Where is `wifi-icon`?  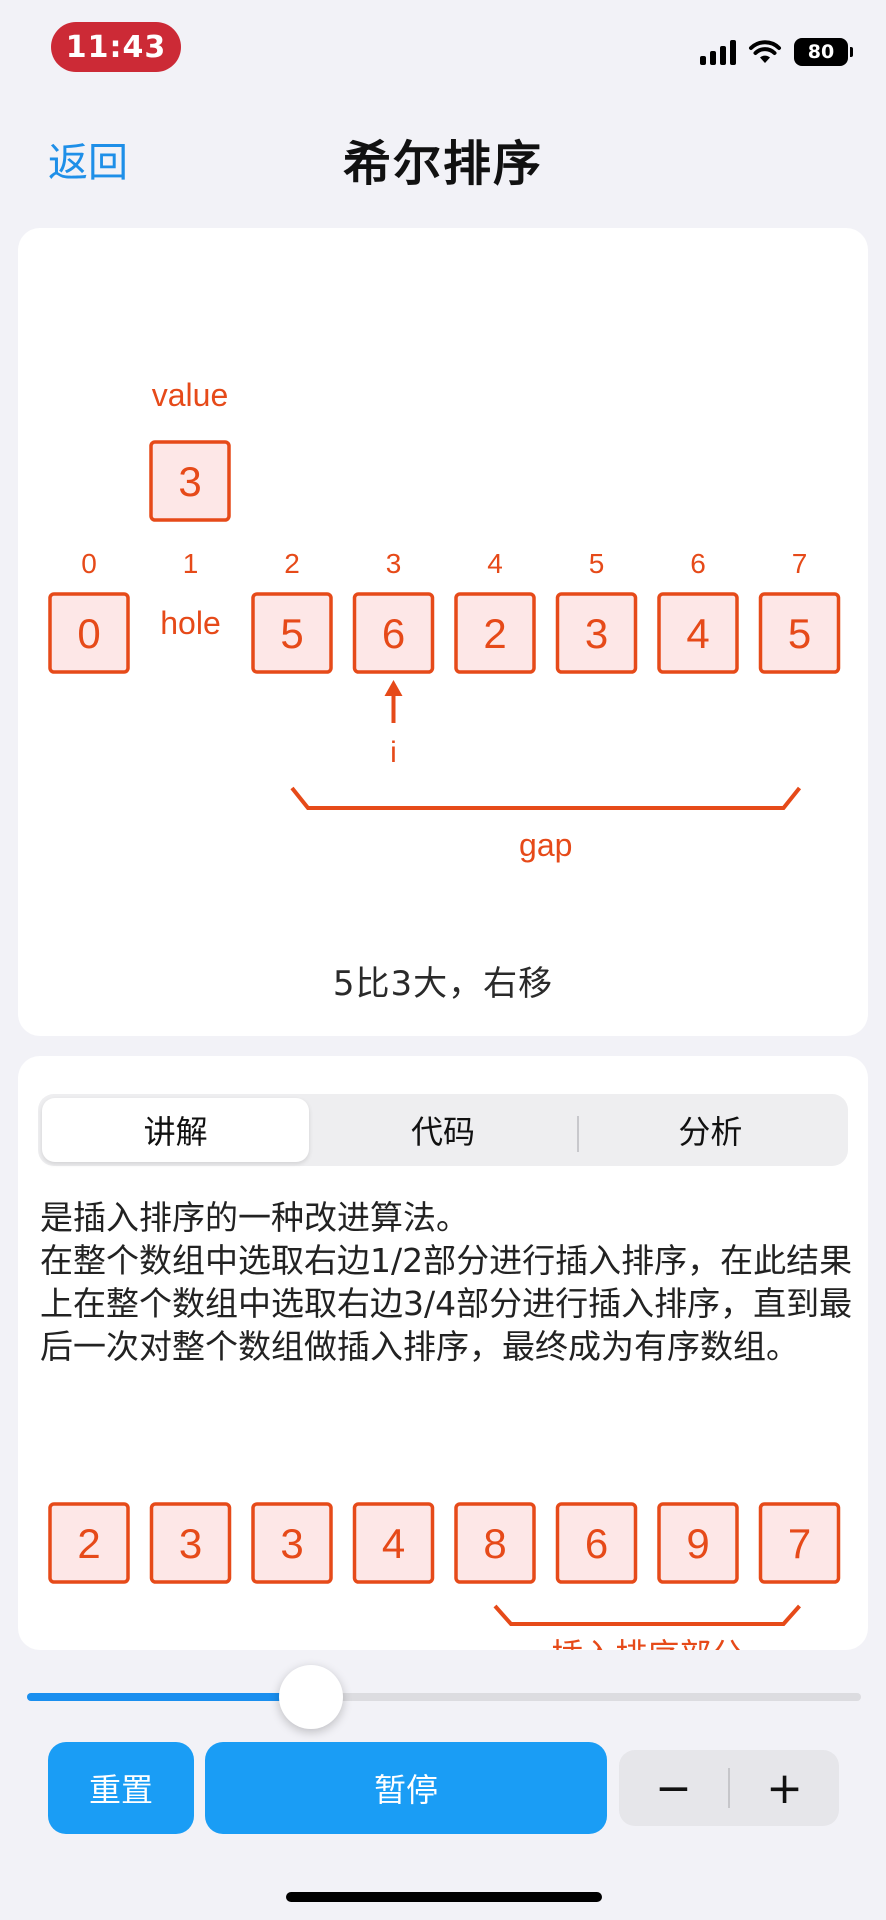 wifi-icon is located at coordinates (765, 52).